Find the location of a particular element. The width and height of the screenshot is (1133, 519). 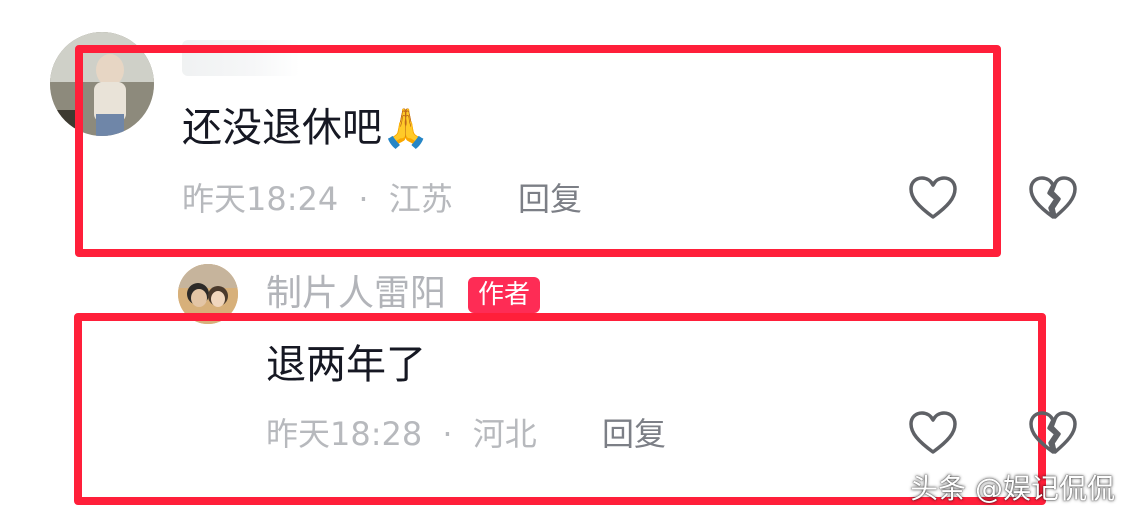

reply-location: 河北 is located at coordinates (504, 434).